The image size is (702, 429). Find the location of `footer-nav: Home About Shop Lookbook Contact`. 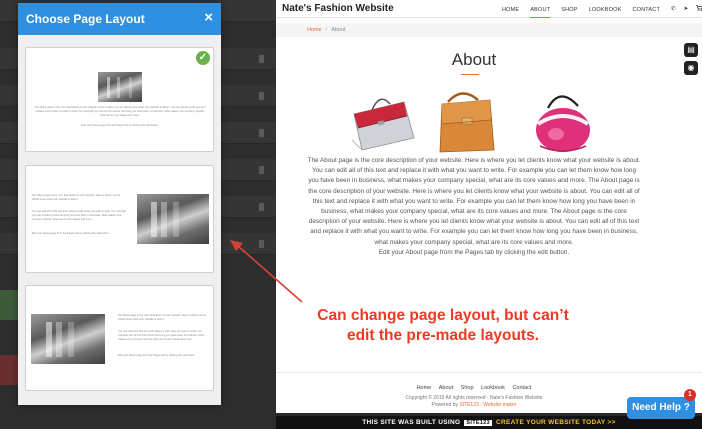

footer-nav: Home About Shop Lookbook Contact is located at coordinates (474, 388).